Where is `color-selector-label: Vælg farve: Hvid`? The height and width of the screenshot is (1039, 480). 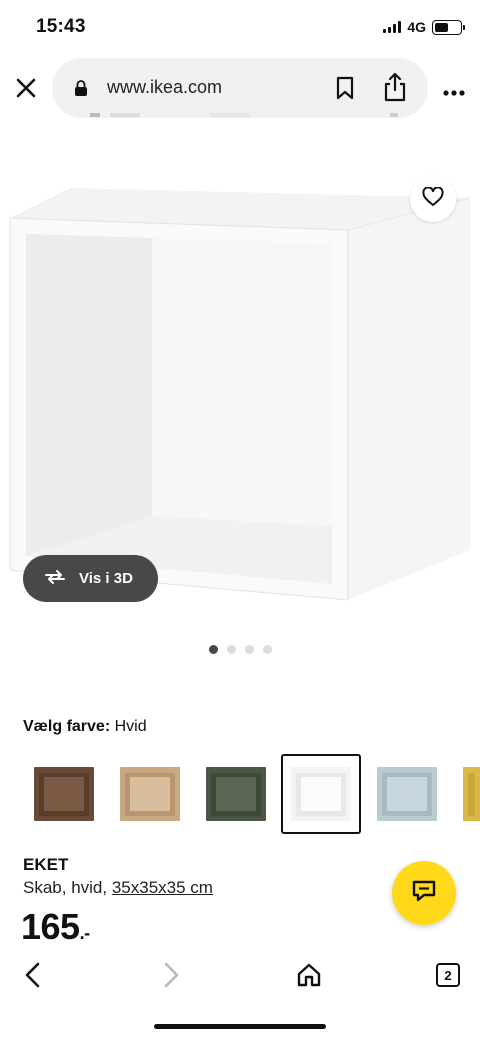 color-selector-label: Vælg farve: Hvid is located at coordinates (85, 727).